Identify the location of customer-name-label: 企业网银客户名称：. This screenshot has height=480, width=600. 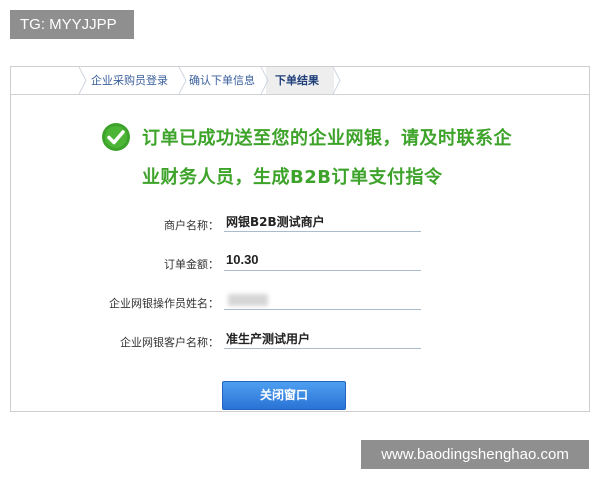
(169, 342).